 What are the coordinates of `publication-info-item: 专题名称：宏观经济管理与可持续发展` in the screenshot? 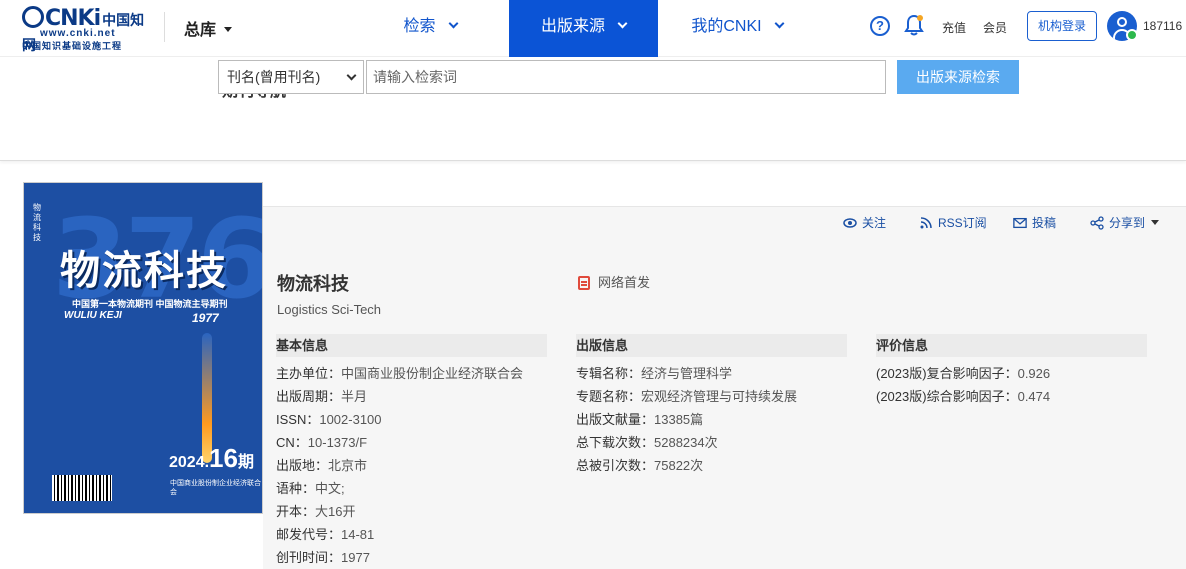 It's located at (686, 396).